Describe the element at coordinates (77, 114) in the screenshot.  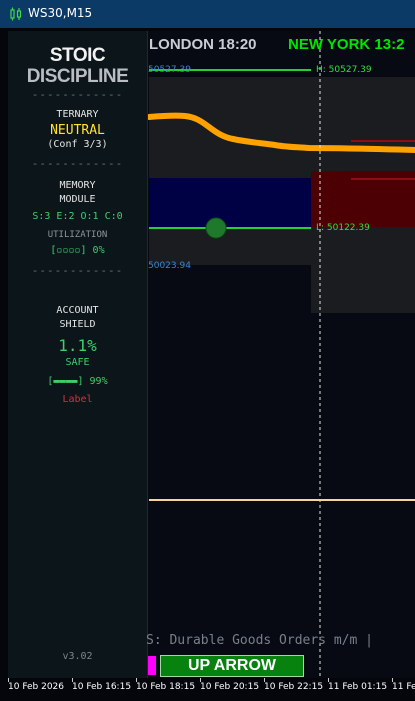
I see `ternary-heading: TERNARY` at that location.